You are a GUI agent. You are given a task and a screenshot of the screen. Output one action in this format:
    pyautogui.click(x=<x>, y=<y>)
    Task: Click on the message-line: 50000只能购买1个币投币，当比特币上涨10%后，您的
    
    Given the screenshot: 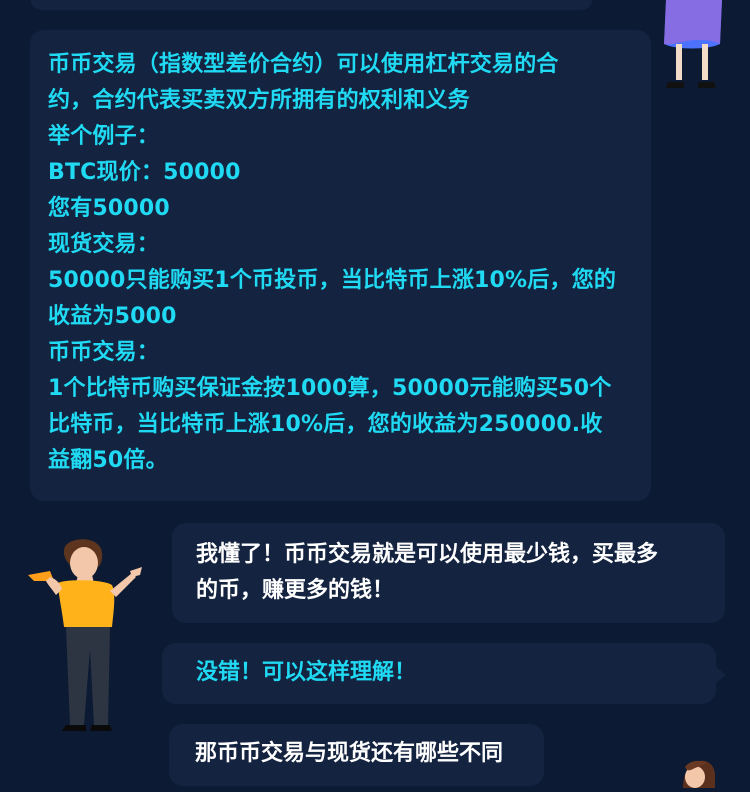 What is the action you would take?
    pyautogui.click(x=332, y=280)
    